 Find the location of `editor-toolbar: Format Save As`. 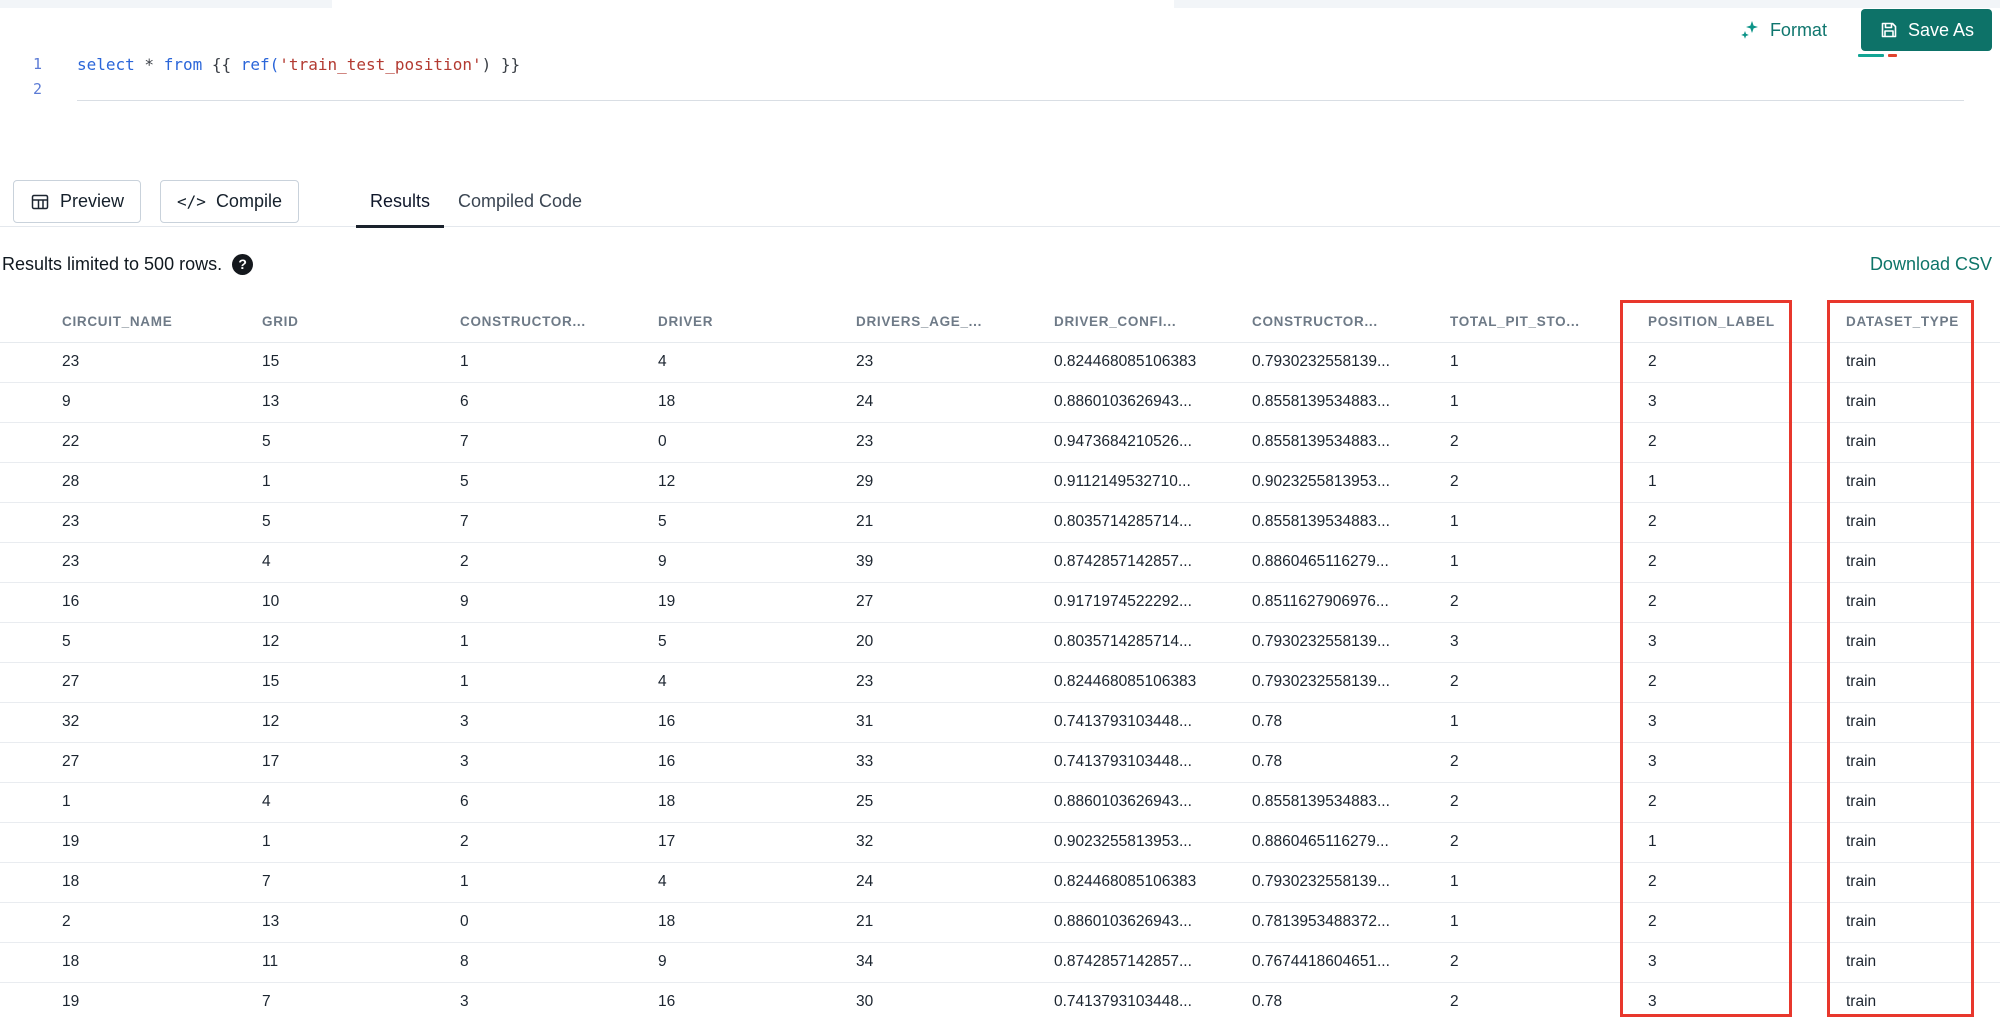

editor-toolbar: Format Save As is located at coordinates (1000, 32).